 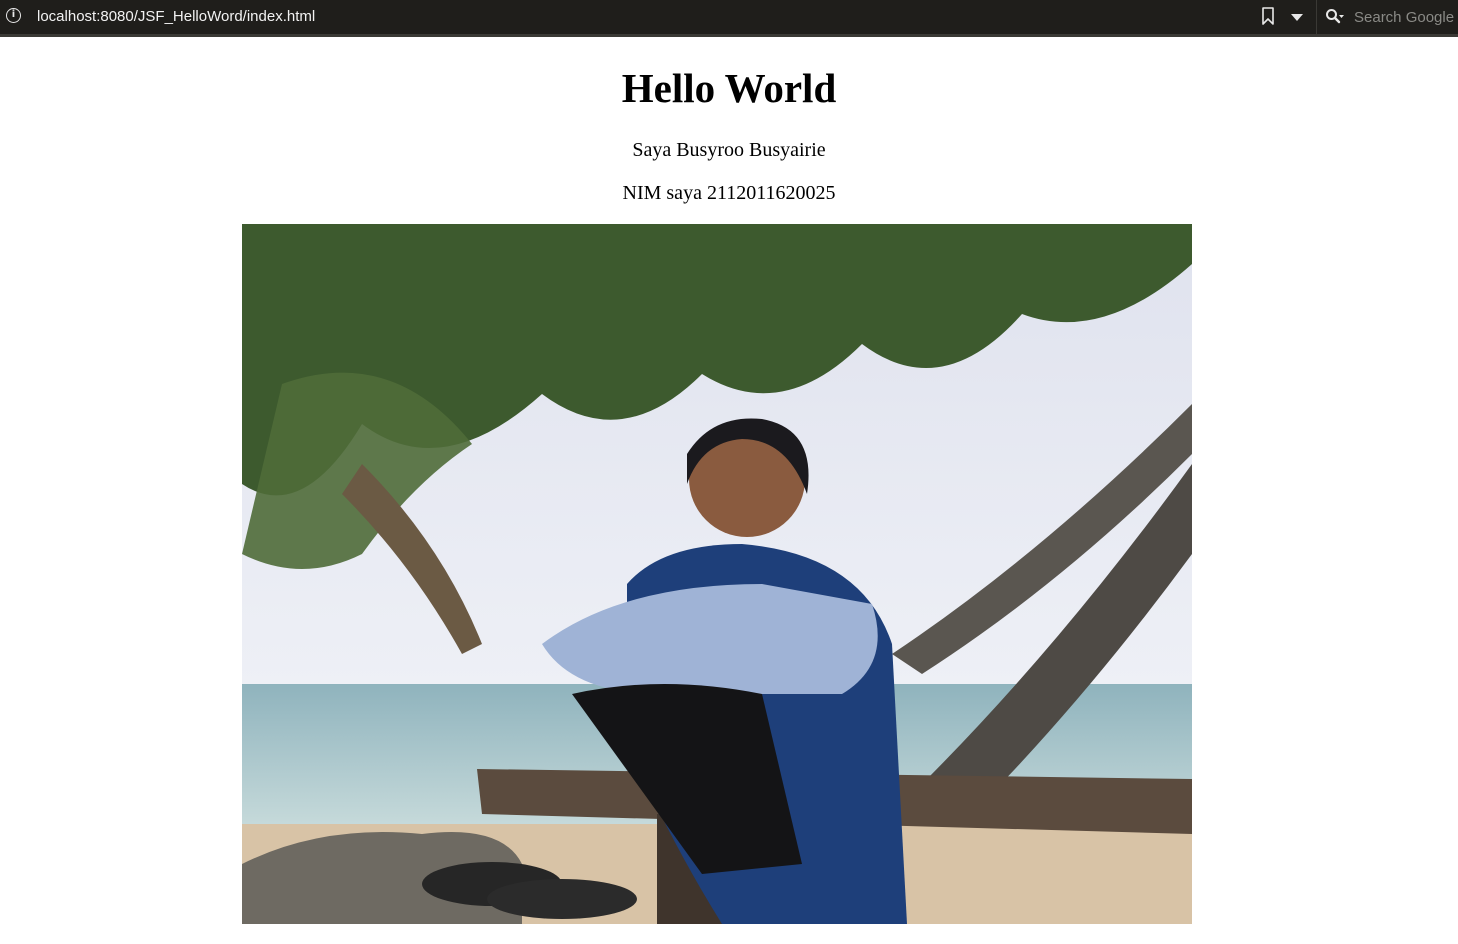 What do you see at coordinates (729, 150) in the screenshot?
I see `intro-text: Saya Busyroo Busyairie` at bounding box center [729, 150].